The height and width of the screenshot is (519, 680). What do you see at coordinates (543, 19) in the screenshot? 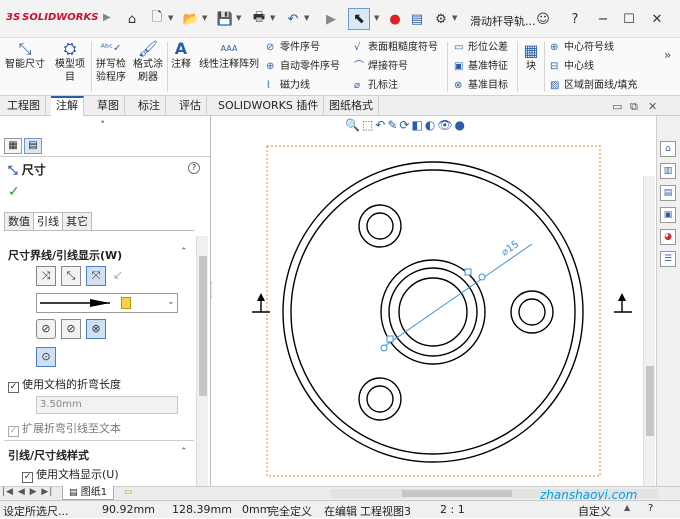
I see `user-account-icon: ☺` at bounding box center [543, 19].